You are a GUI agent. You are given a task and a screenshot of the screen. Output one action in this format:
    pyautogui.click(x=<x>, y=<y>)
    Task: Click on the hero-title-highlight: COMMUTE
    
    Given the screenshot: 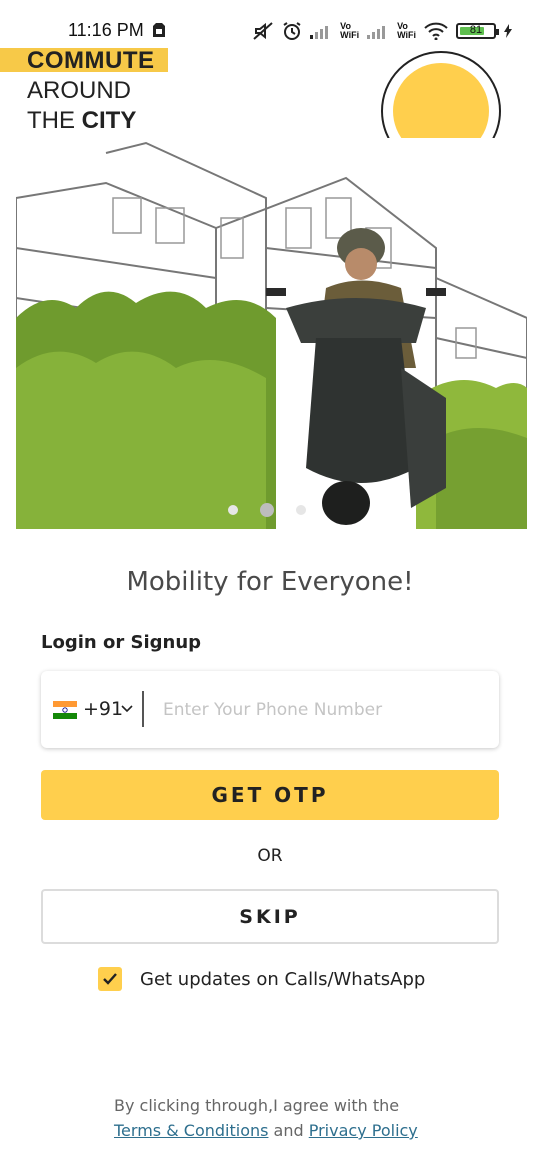 What is the action you would take?
    pyautogui.click(x=84, y=60)
    